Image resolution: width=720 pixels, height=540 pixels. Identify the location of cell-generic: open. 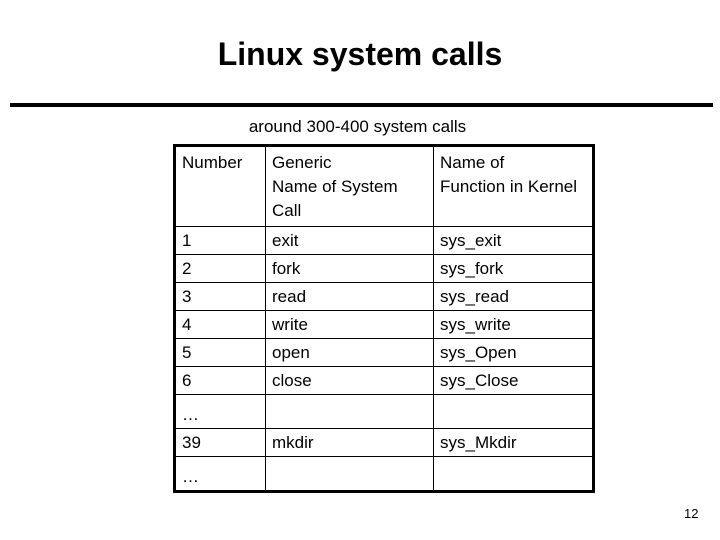
(349, 352).